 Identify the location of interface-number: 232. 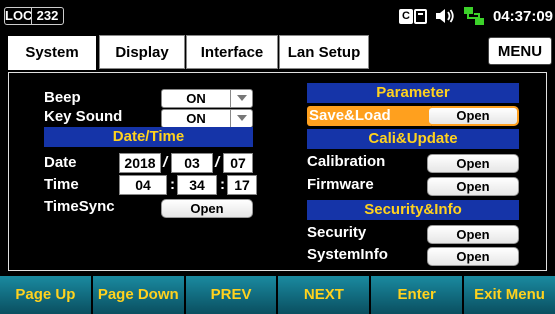
(47, 16).